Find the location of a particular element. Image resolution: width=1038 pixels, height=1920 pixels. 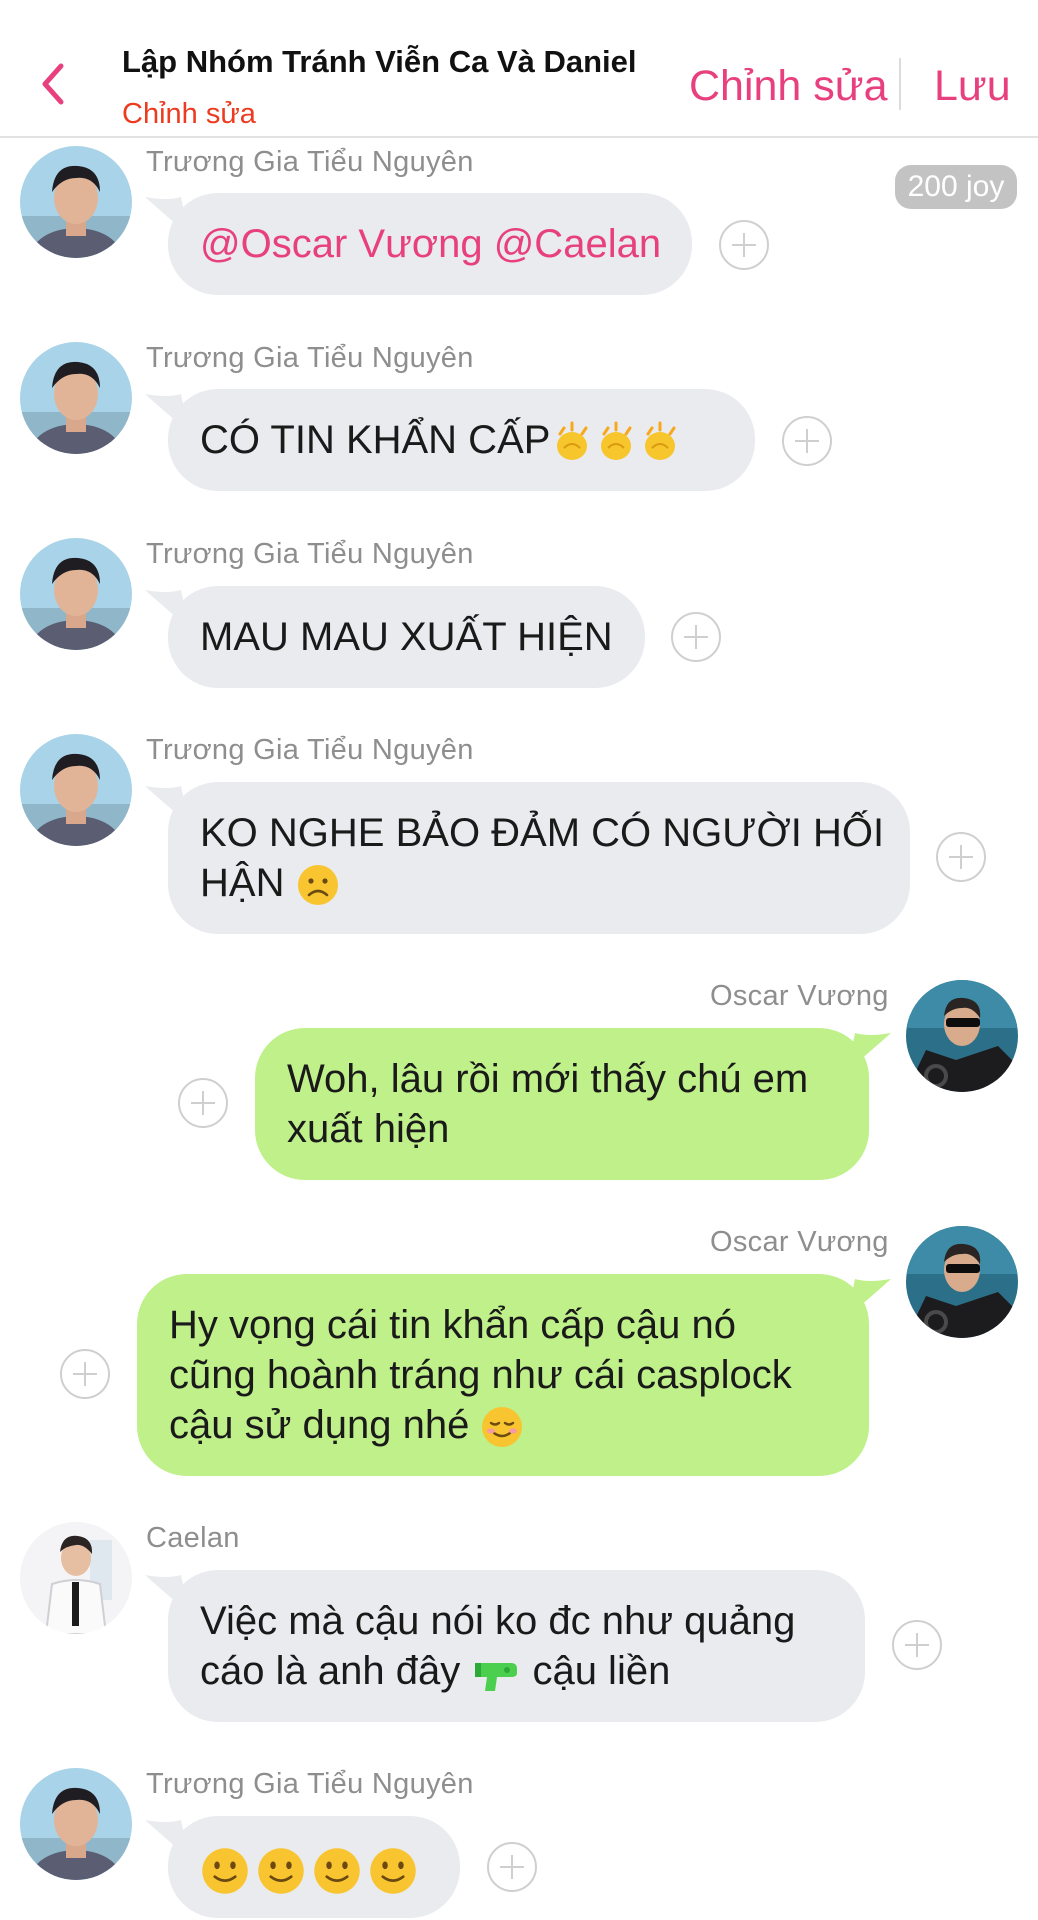

message-text: MAU MAU XUẤT HIỆN is located at coordinates (406, 637).